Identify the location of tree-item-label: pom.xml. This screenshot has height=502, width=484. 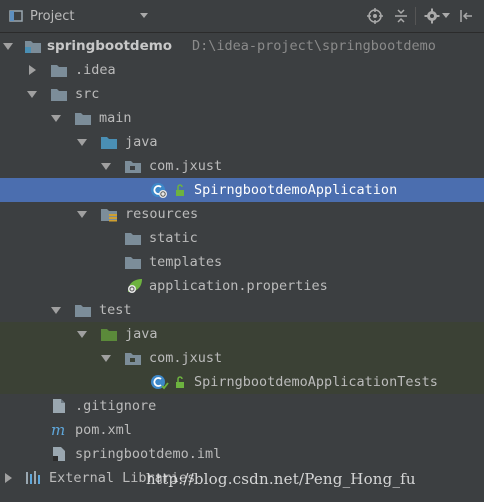
(103, 430).